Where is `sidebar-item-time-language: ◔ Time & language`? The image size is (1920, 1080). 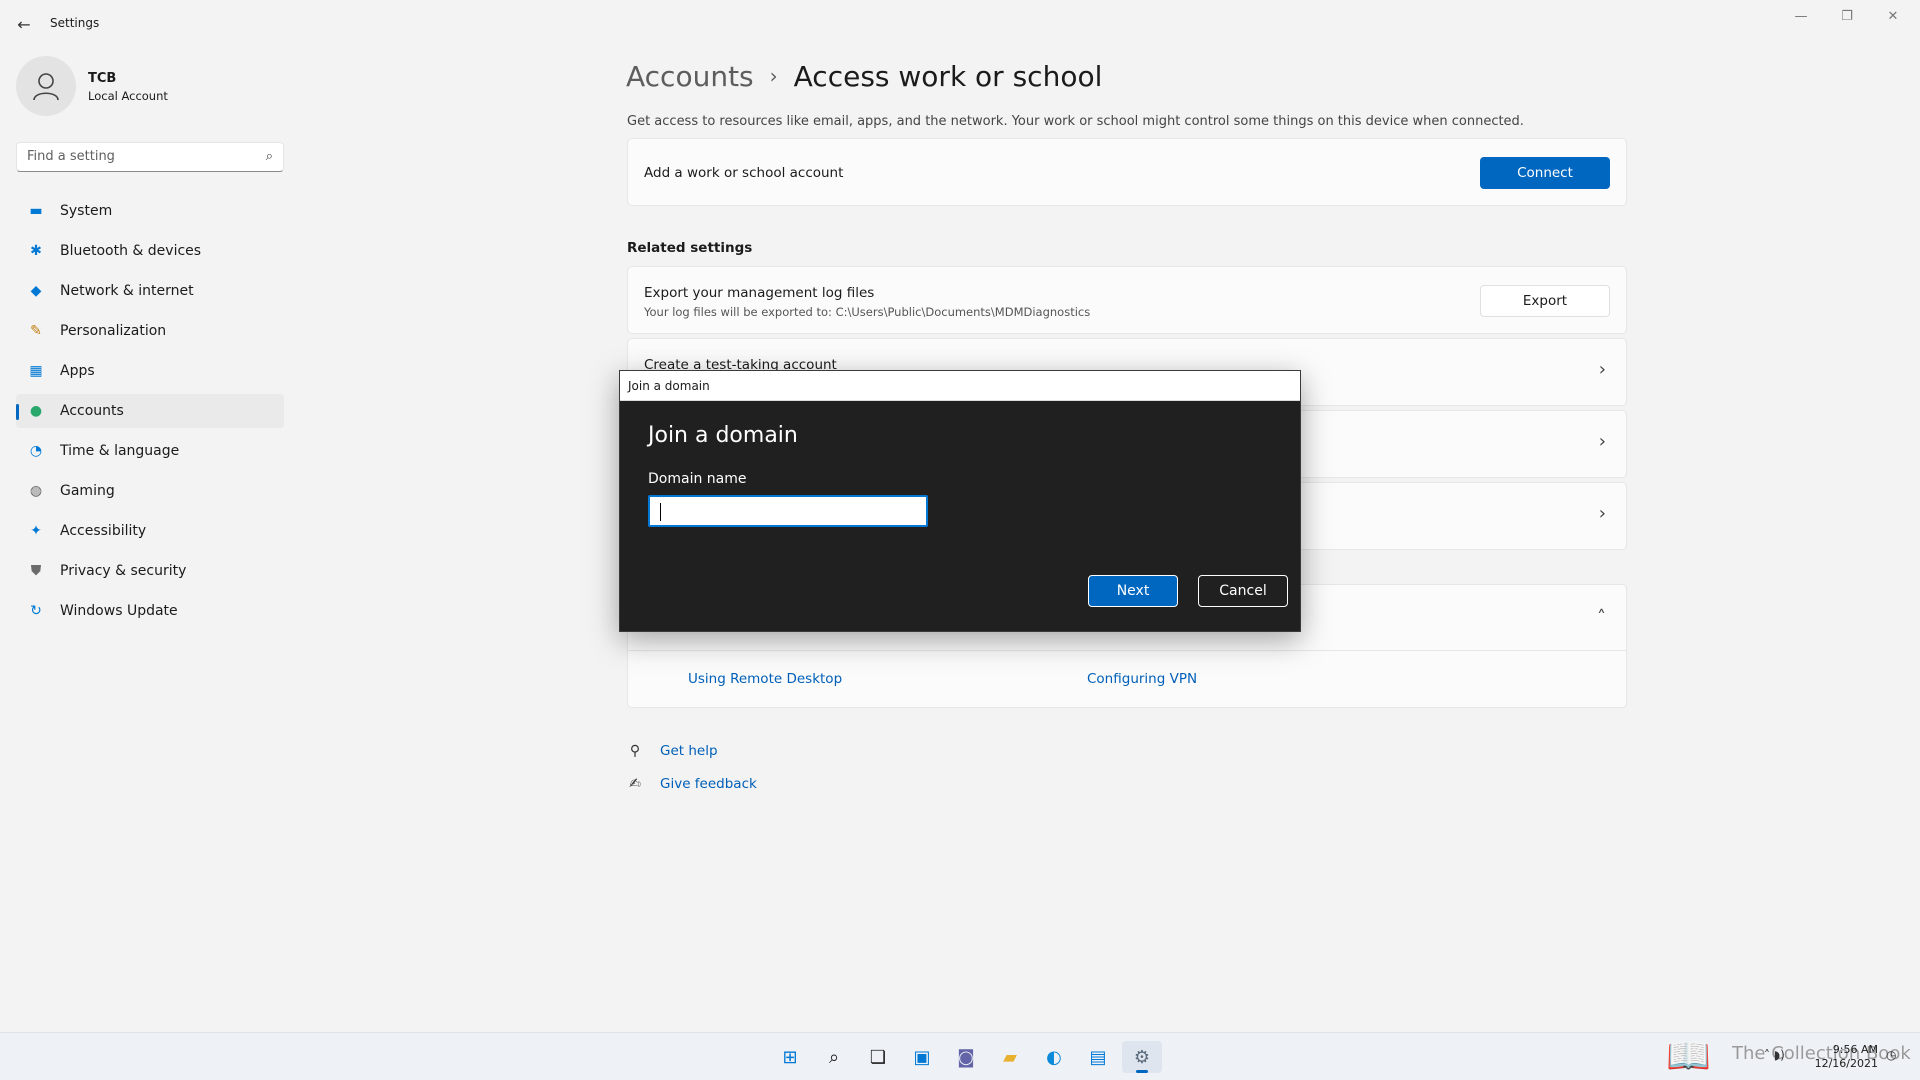 sidebar-item-time-language: ◔ Time & language is located at coordinates (150, 451).